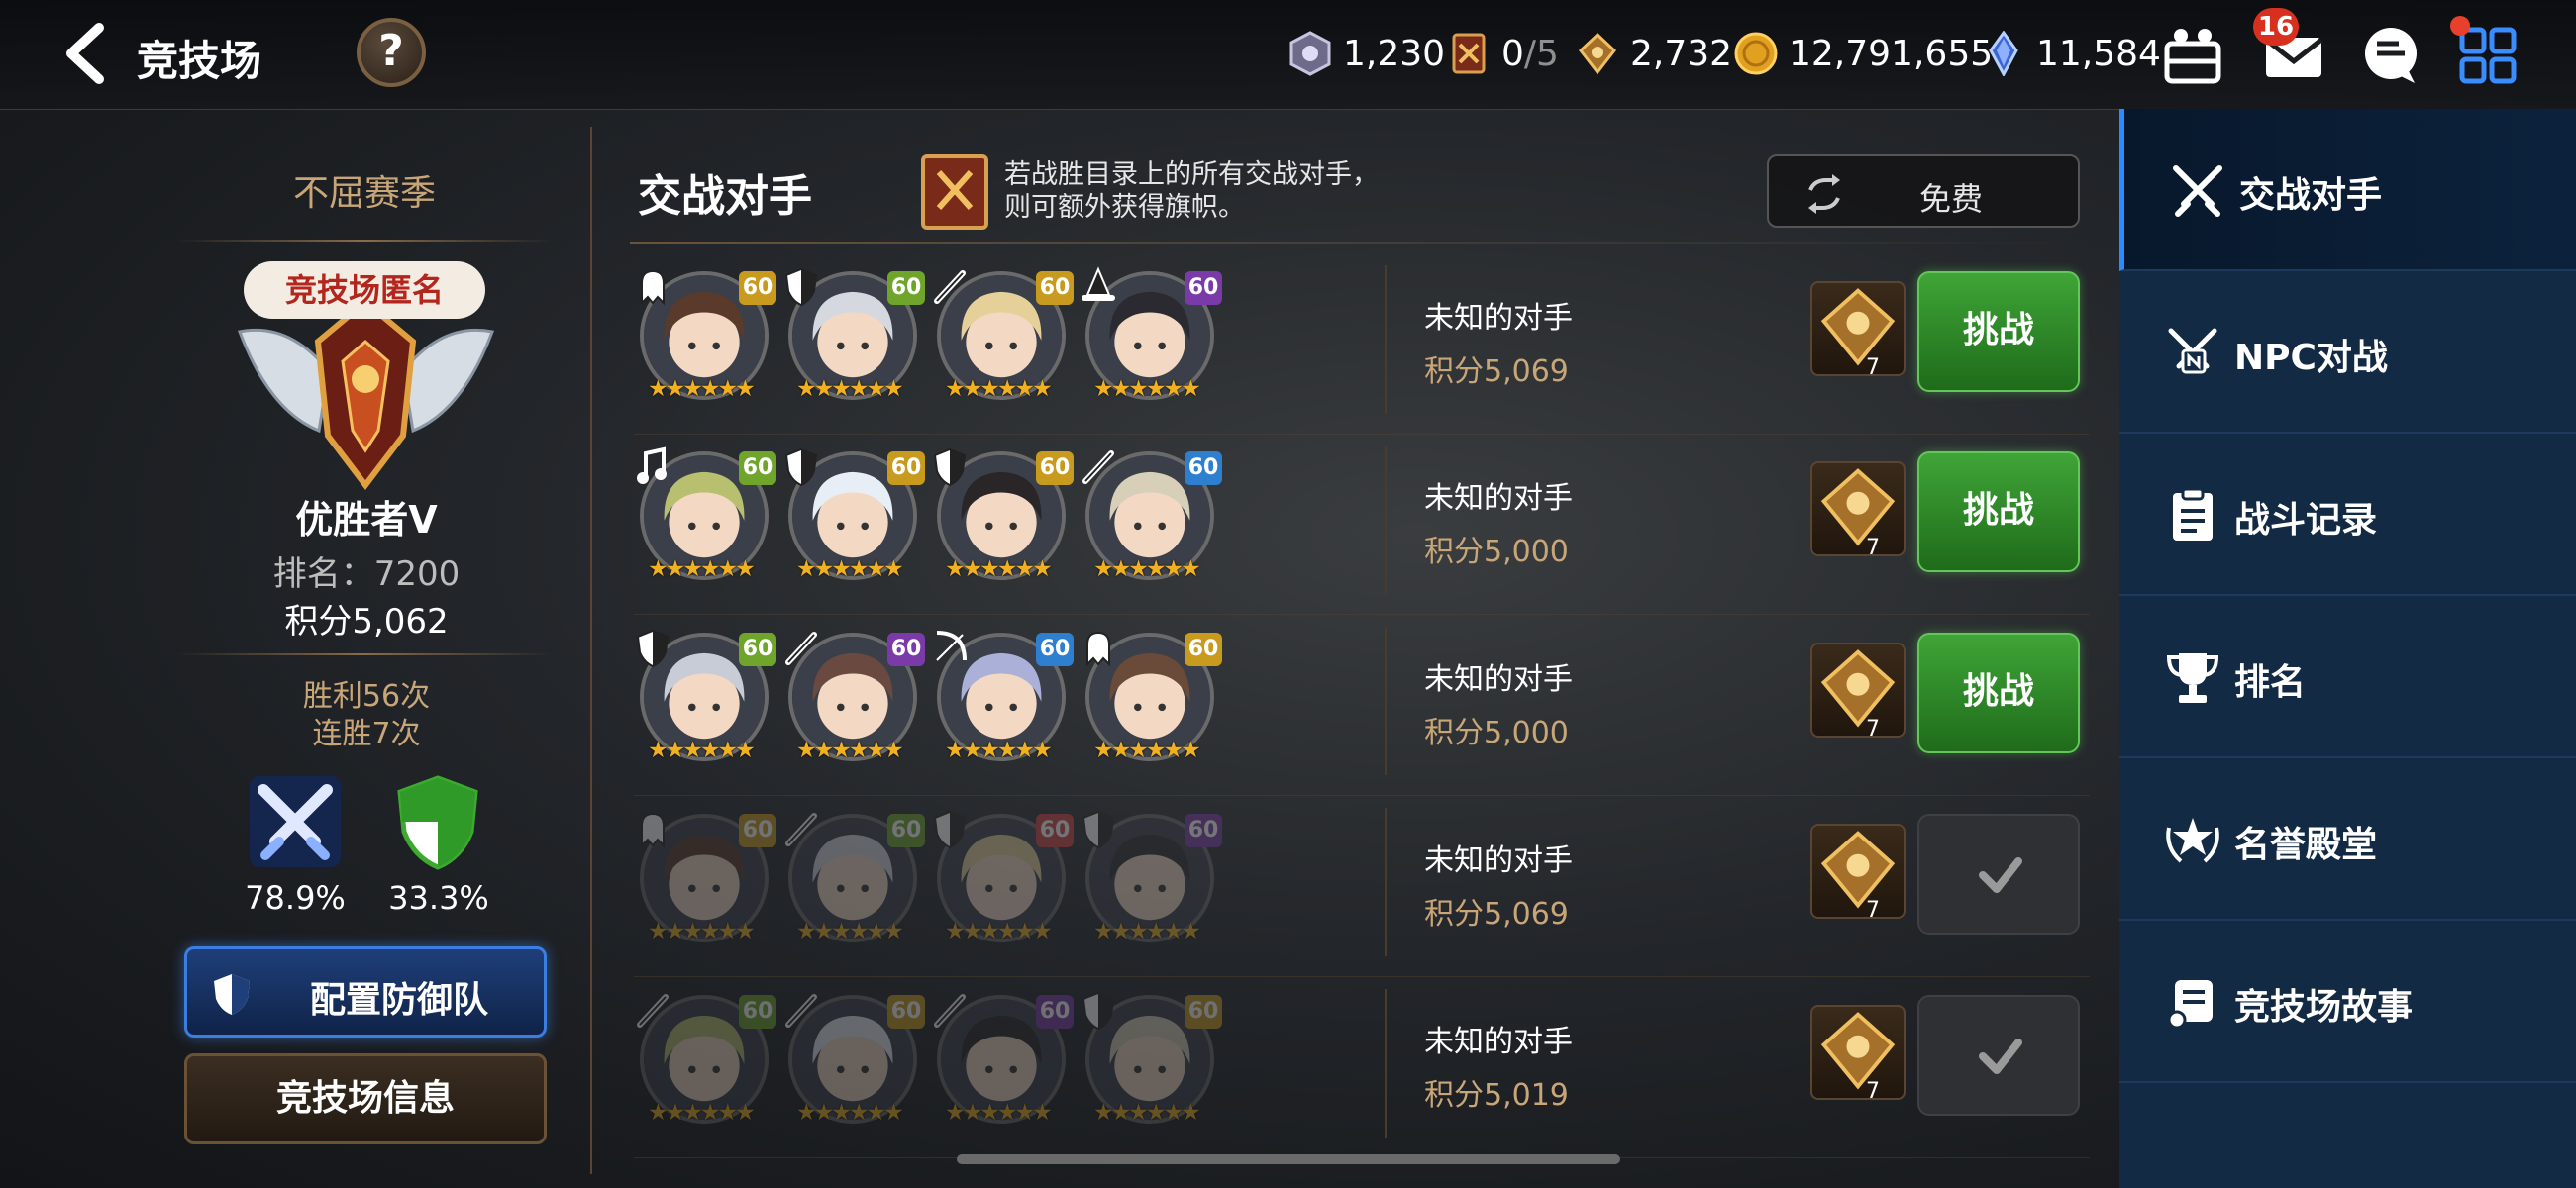 The image size is (2576, 1188). What do you see at coordinates (950, 647) in the screenshot?
I see `hero-class-bow-icon` at bounding box center [950, 647].